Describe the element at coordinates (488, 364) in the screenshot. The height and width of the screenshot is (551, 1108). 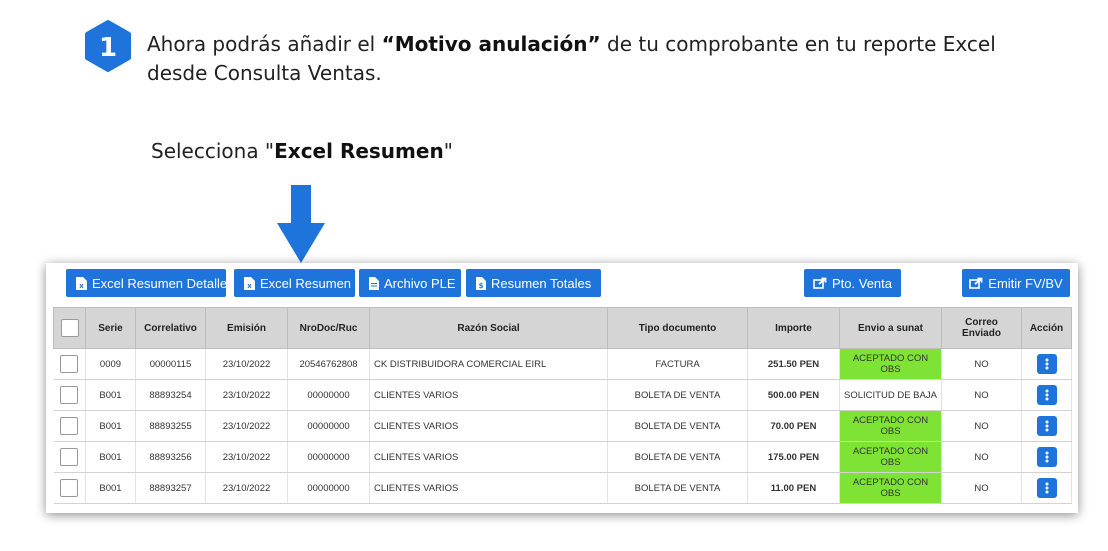
I see `cell-razon-social: CK DISTRIBUIDORA COMERCIAL EIRL` at that location.